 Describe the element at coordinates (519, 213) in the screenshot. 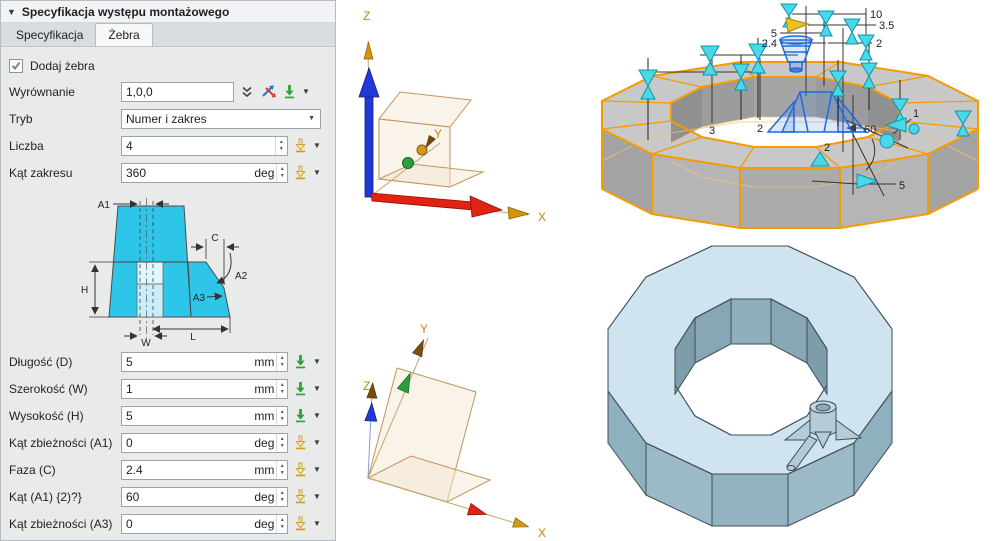

I see `x-axis-tip` at that location.